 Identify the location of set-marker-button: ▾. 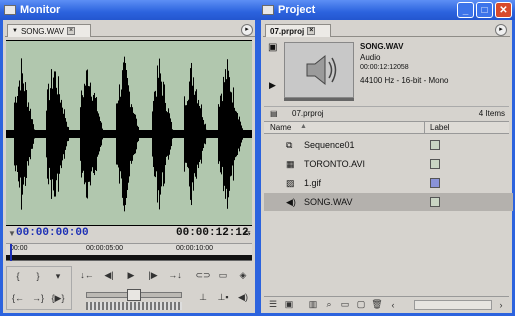
(58, 276).